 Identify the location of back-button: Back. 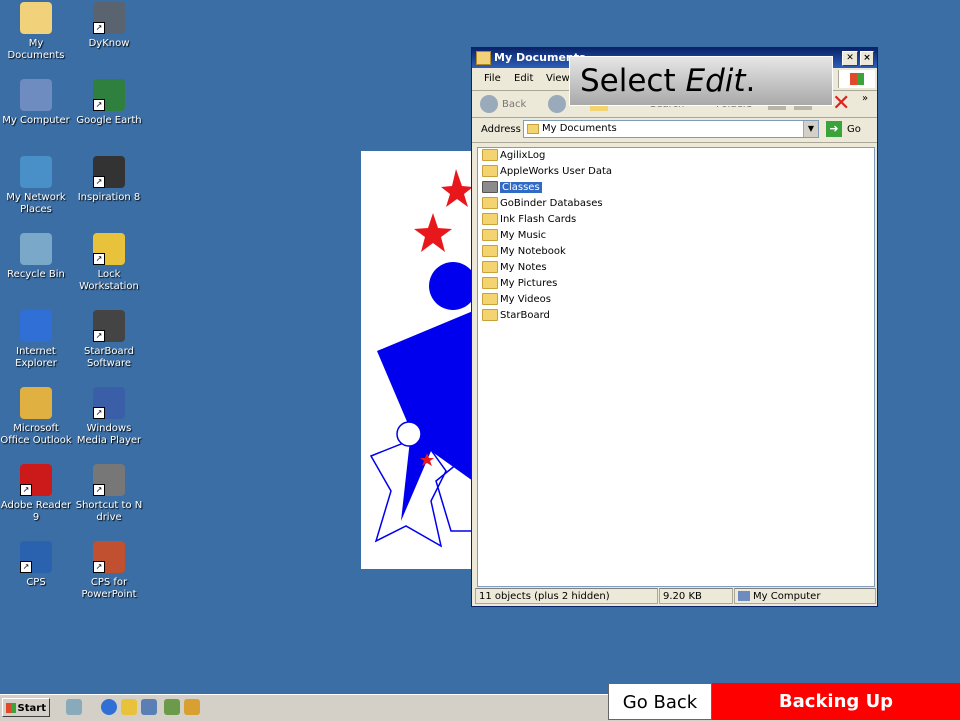
(514, 104).